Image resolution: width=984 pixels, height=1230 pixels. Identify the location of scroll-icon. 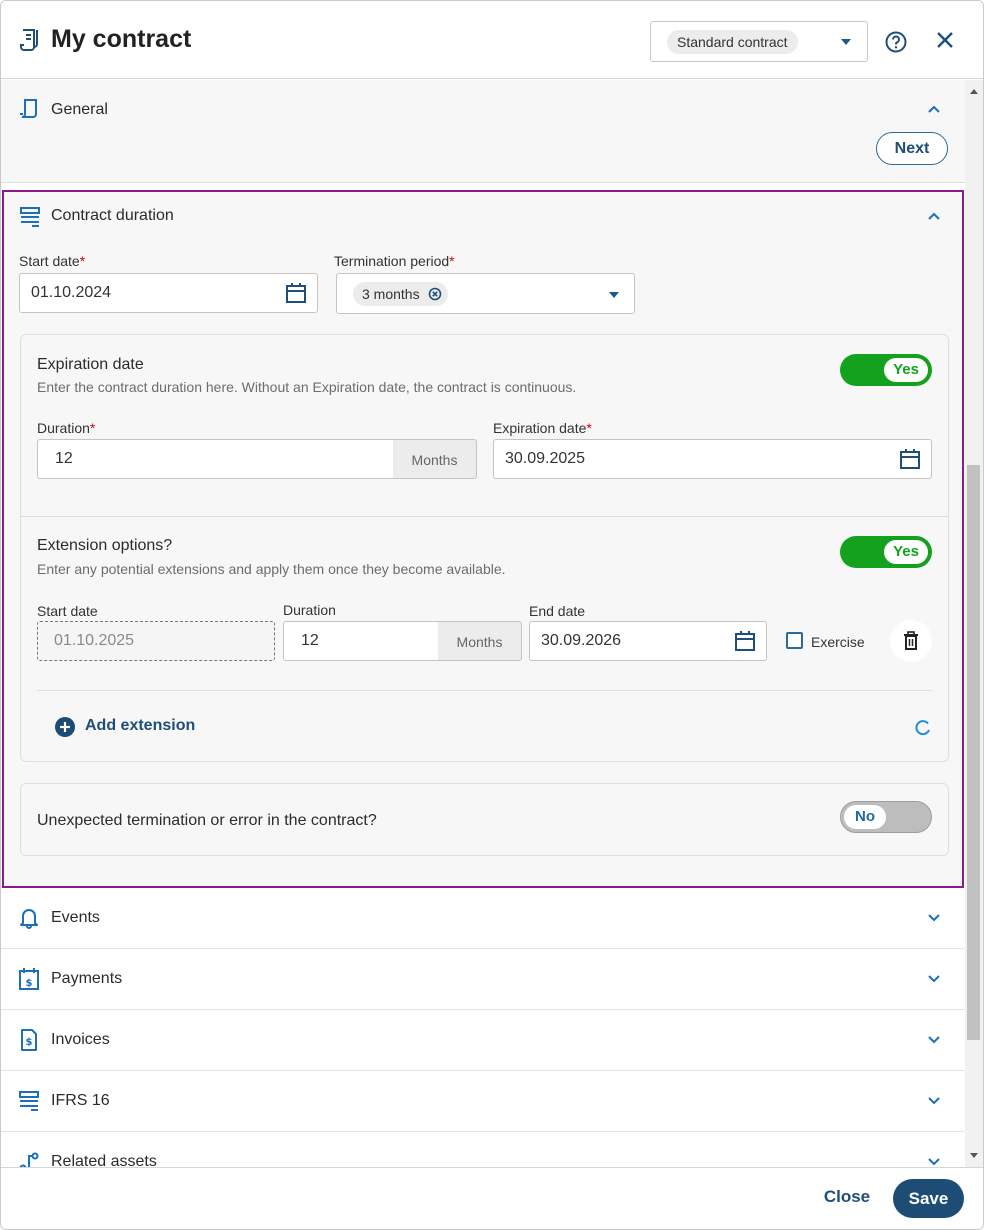
(28, 108).